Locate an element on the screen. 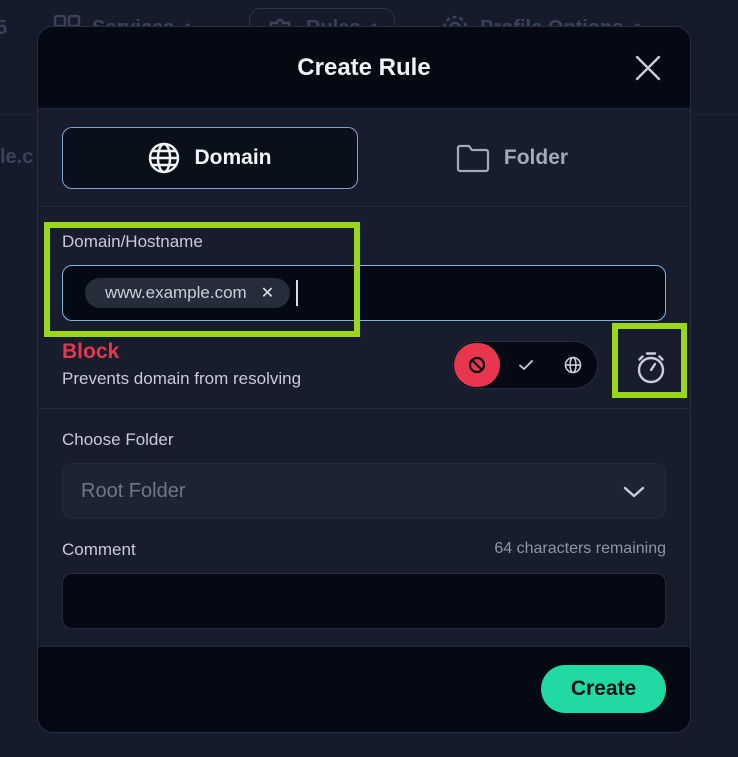 This screenshot has height=757, width=738. action-description: Prevents domain from resolving is located at coordinates (182, 378).